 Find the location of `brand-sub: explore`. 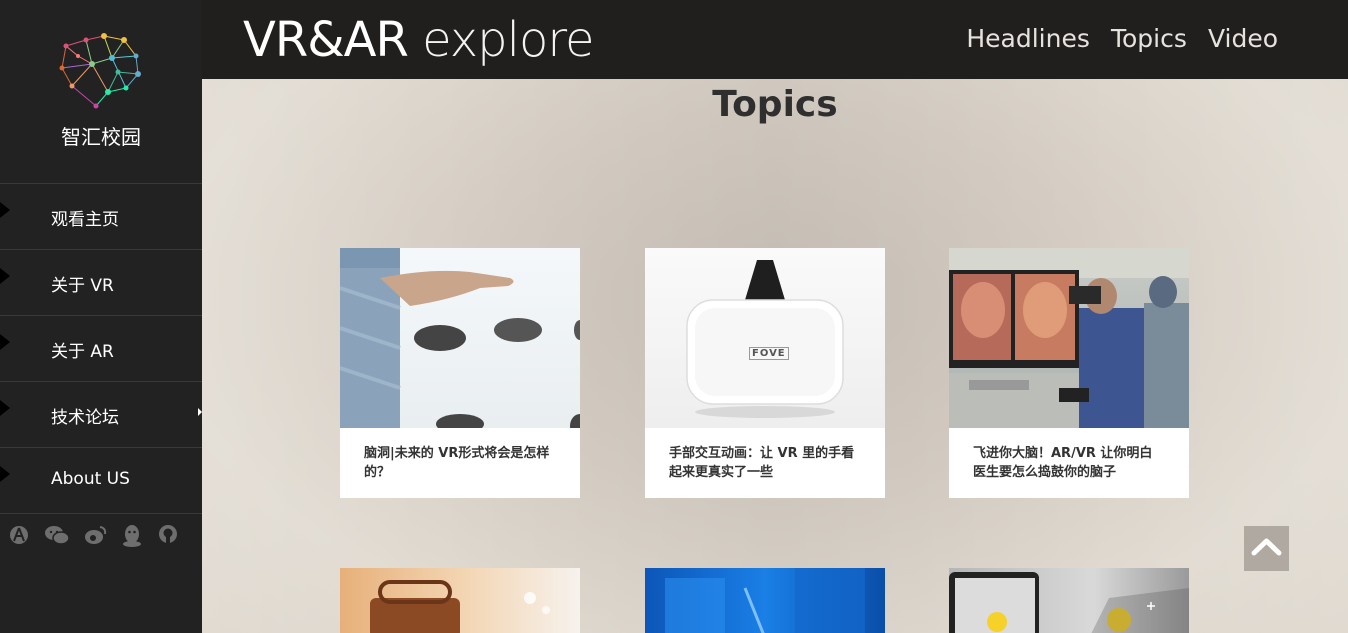

brand-sub: explore is located at coordinates (500, 40).